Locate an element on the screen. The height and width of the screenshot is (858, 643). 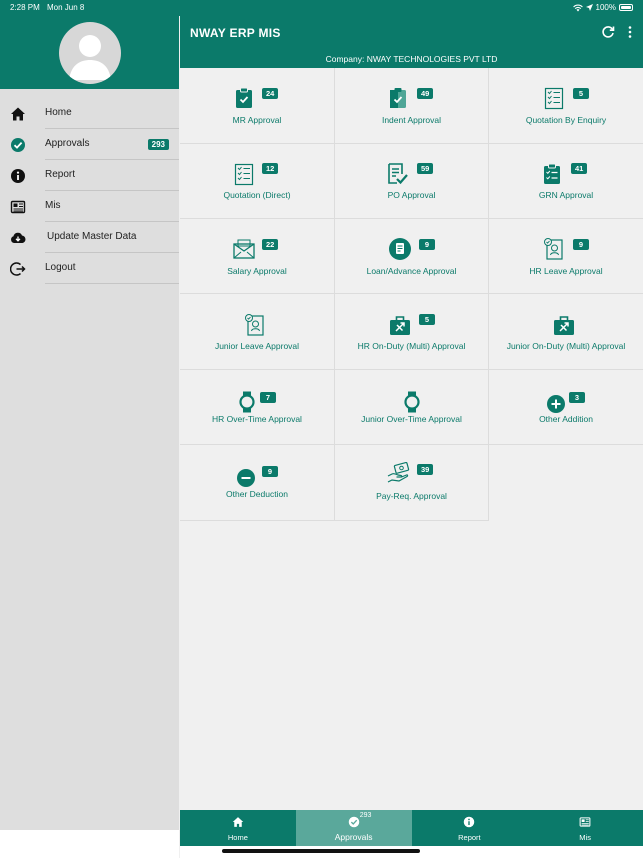
location-icon is located at coordinates (589, 7).